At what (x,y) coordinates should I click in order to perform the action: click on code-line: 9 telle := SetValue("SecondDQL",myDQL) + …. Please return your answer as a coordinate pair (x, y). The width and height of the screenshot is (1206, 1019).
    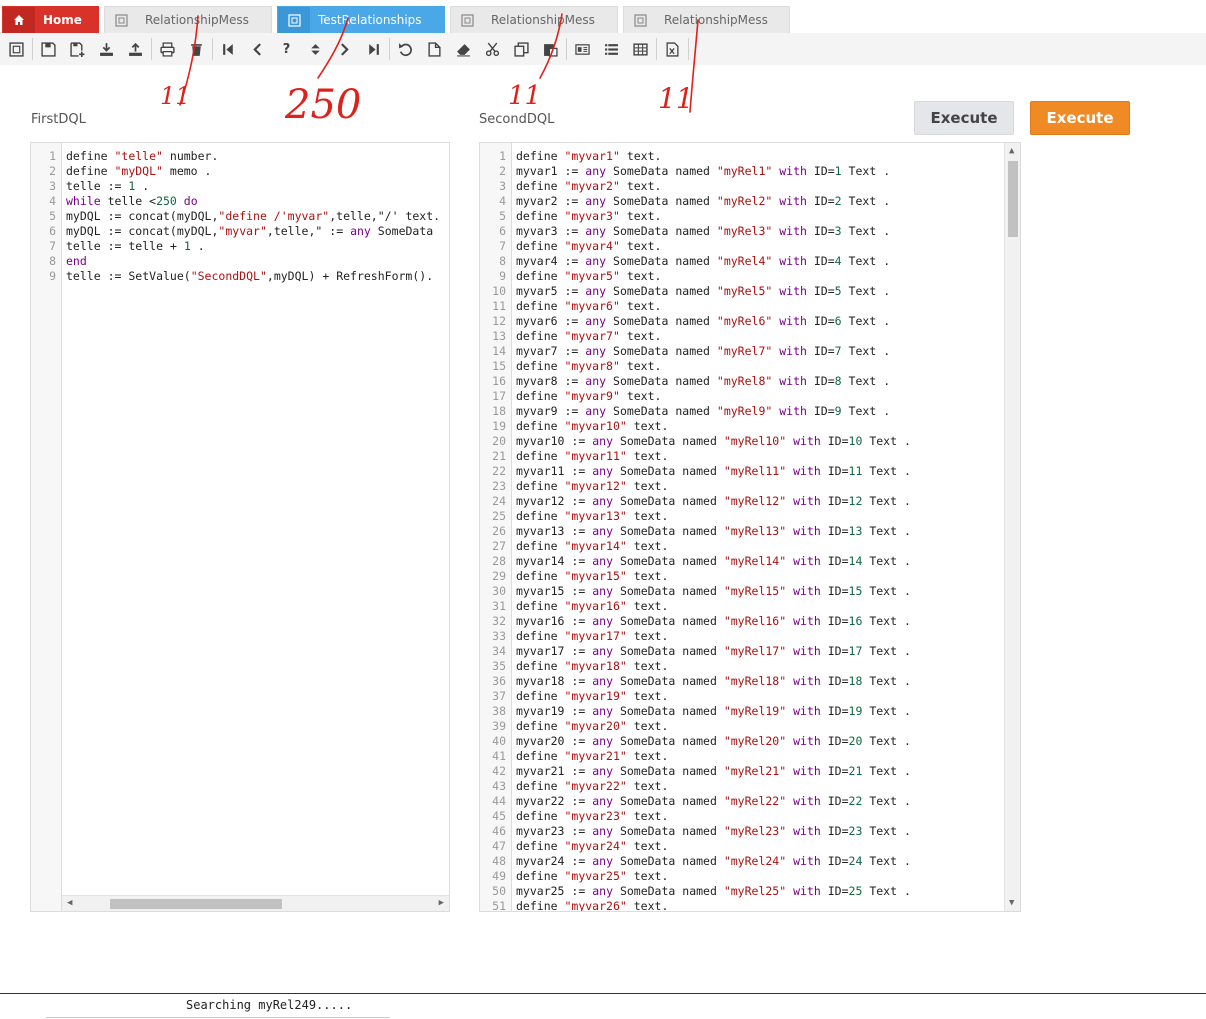
    Looking at the image, I should click on (240, 276).